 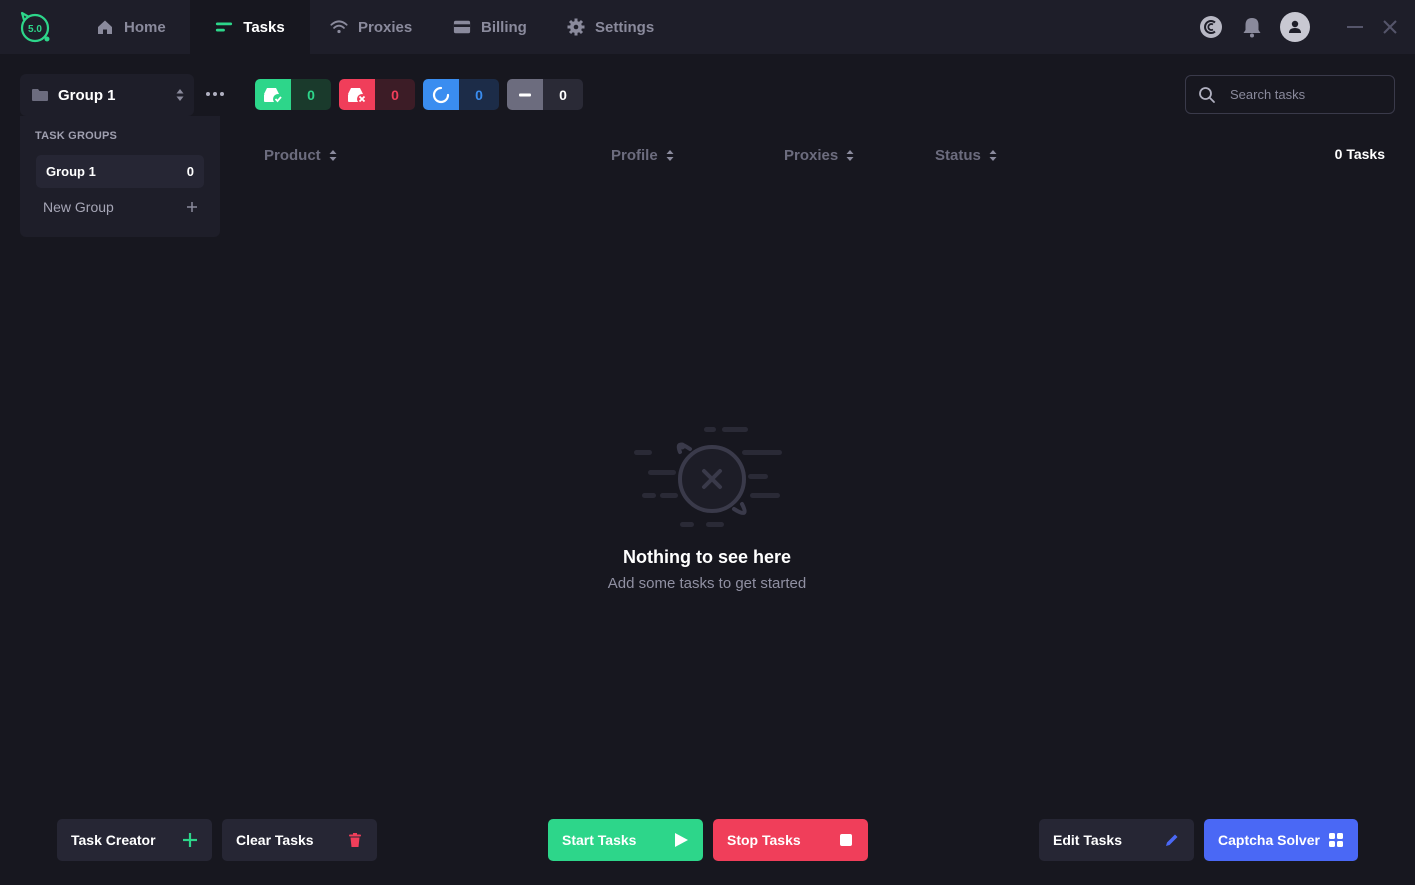 I want to click on success-count: 0, so click(x=311, y=94).